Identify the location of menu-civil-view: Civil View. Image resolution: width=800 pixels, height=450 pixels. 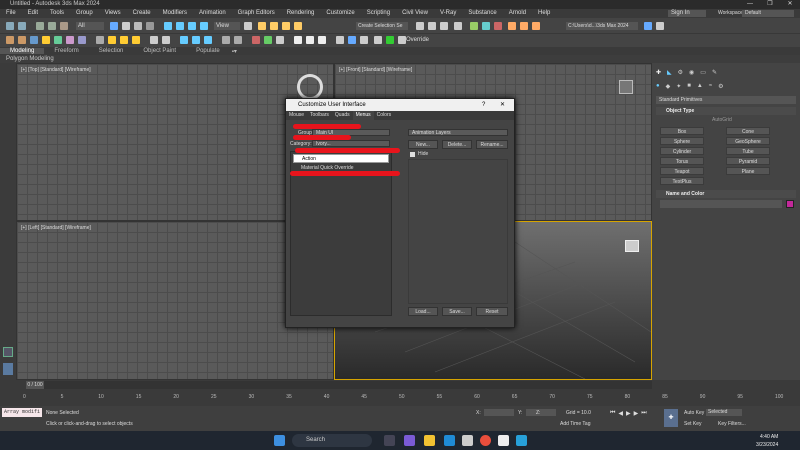
(415, 13).